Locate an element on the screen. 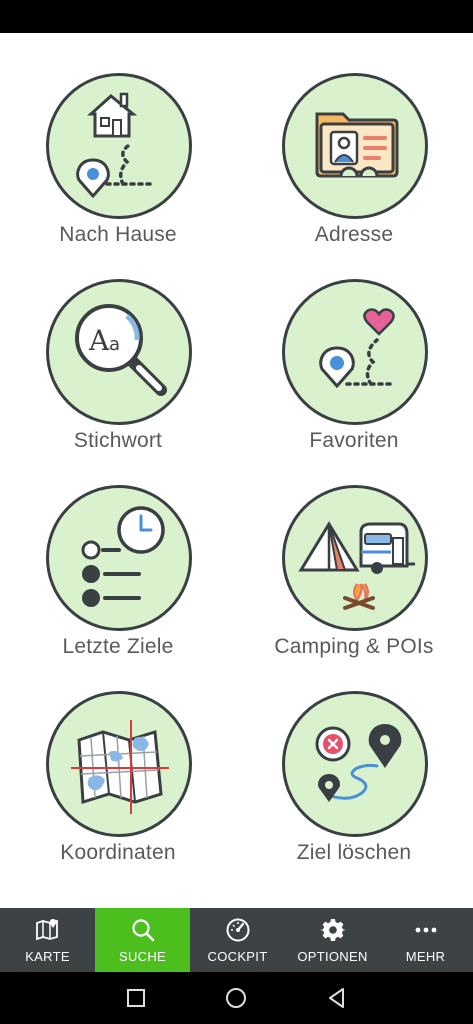 The height and width of the screenshot is (1024, 473). square-icon is located at coordinates (136, 998).